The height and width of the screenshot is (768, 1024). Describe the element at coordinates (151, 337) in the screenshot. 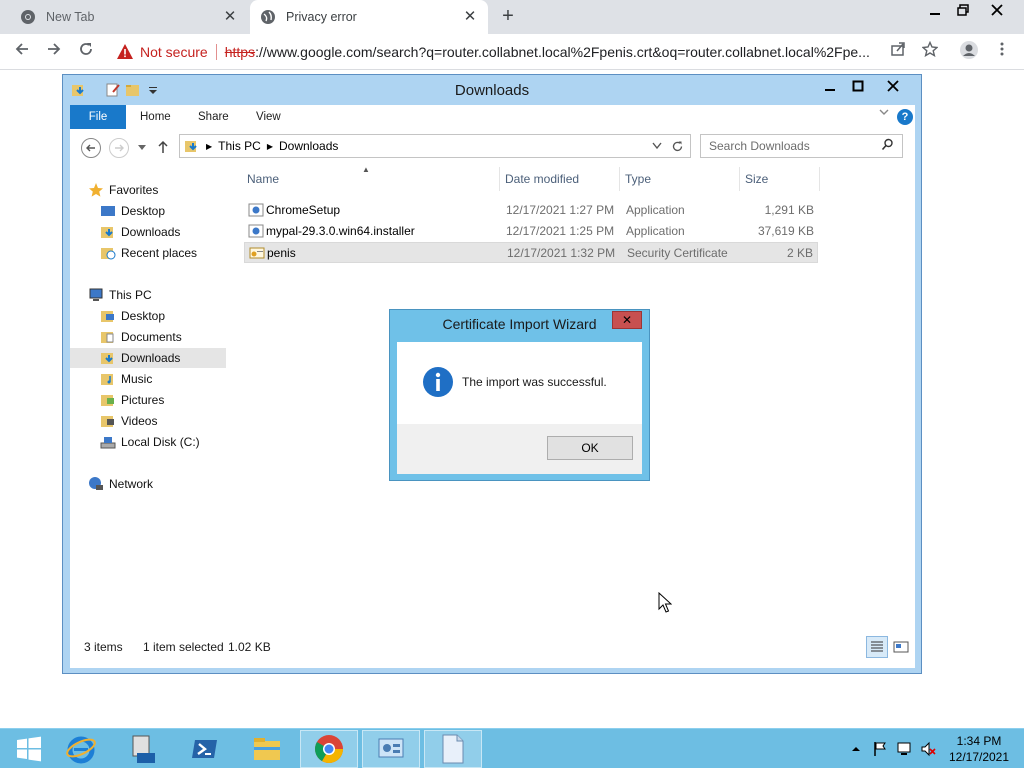

I see `nav-label: Documents` at that location.